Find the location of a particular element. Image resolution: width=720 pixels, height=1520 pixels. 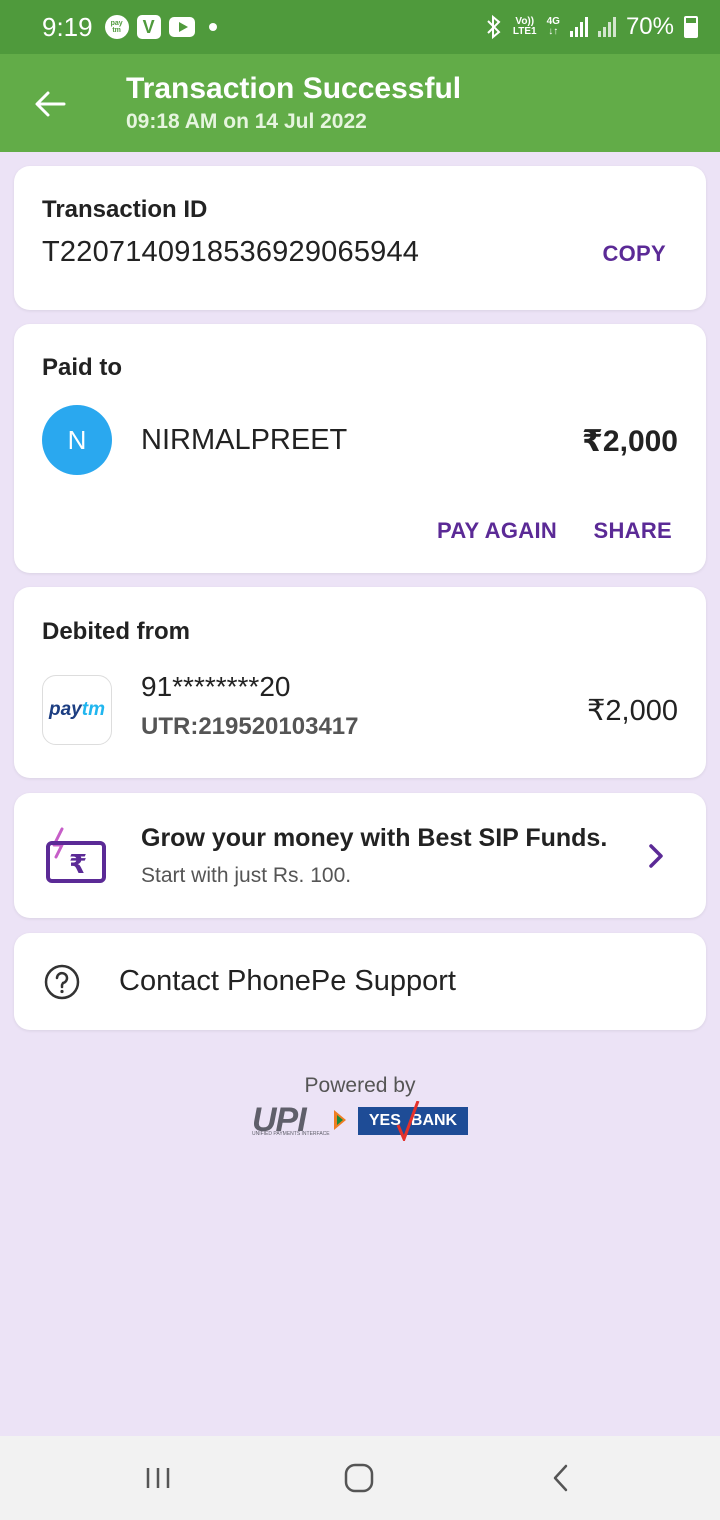

contact-support-card: Contact PhonePe Support is located at coordinates (360, 981).